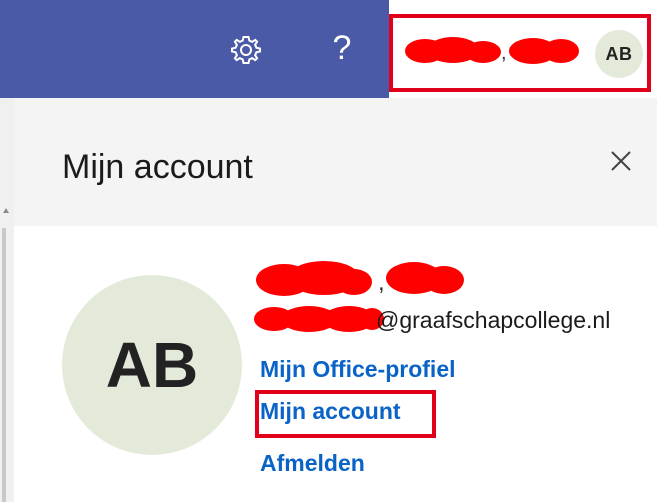 This screenshot has height=502, width=657. I want to click on settings-button, so click(246, 50).